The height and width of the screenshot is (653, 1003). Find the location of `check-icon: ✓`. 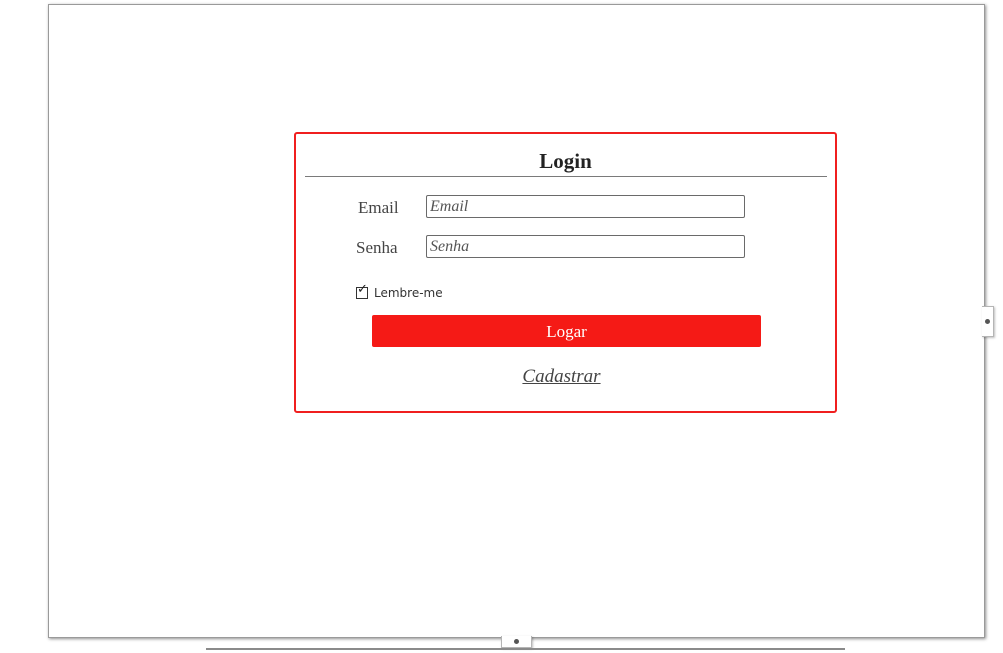

check-icon: ✓ is located at coordinates (362, 289).